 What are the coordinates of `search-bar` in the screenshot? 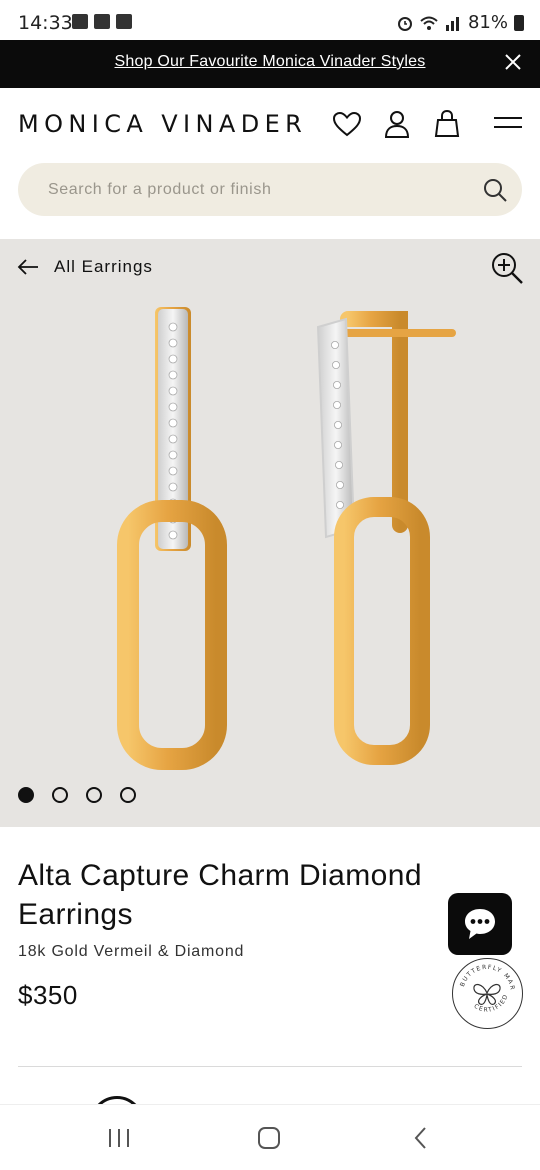 It's located at (270, 189).